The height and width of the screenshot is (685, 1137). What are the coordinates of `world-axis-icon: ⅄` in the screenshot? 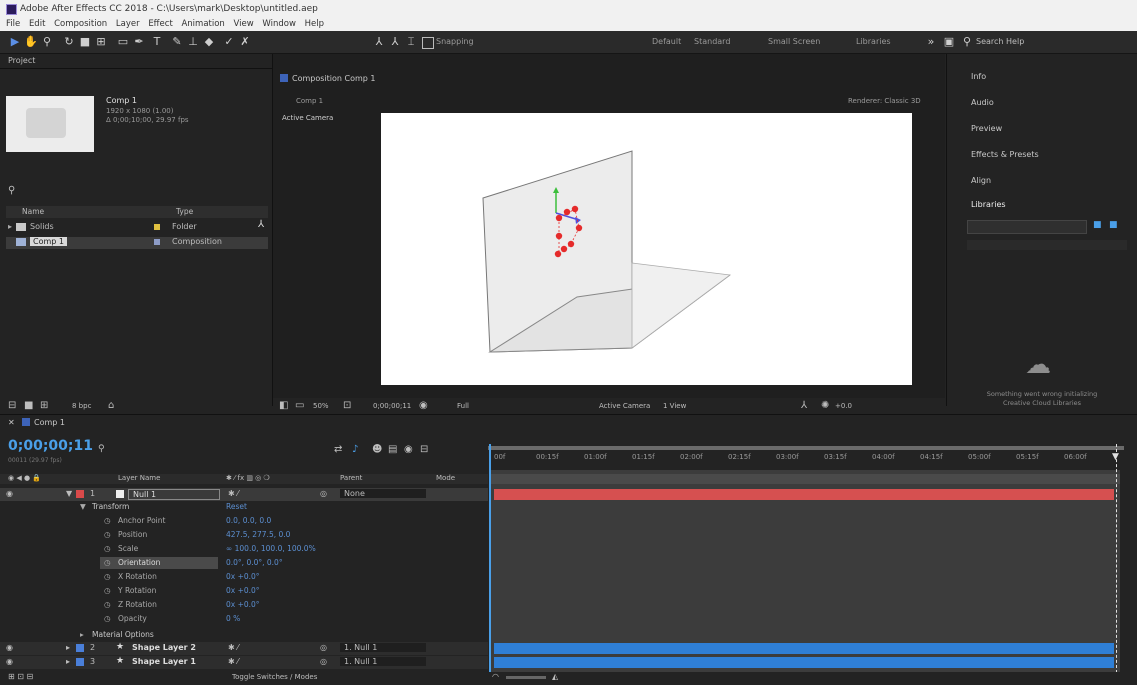 It's located at (395, 42).